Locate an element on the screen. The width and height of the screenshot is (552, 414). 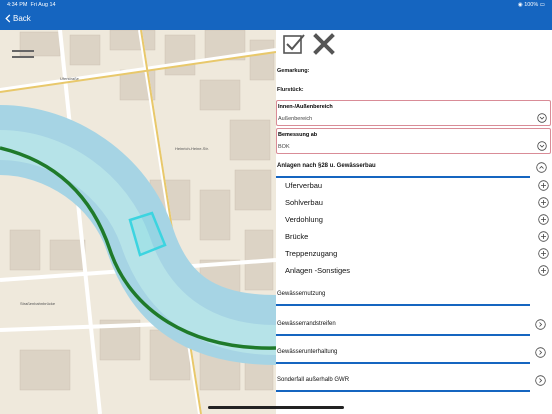
flurstueck-label: Flurstück: is located at coordinates (290, 90).